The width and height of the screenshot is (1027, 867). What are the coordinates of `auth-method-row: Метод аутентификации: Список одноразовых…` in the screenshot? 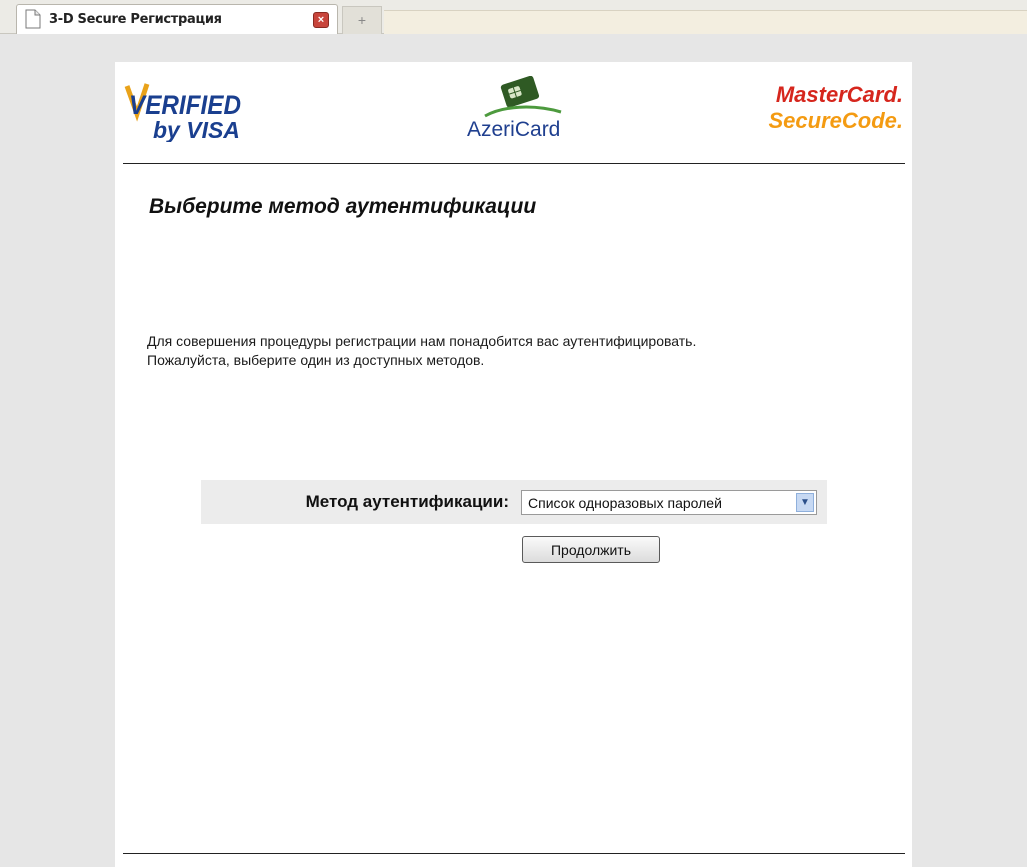 It's located at (514, 502).